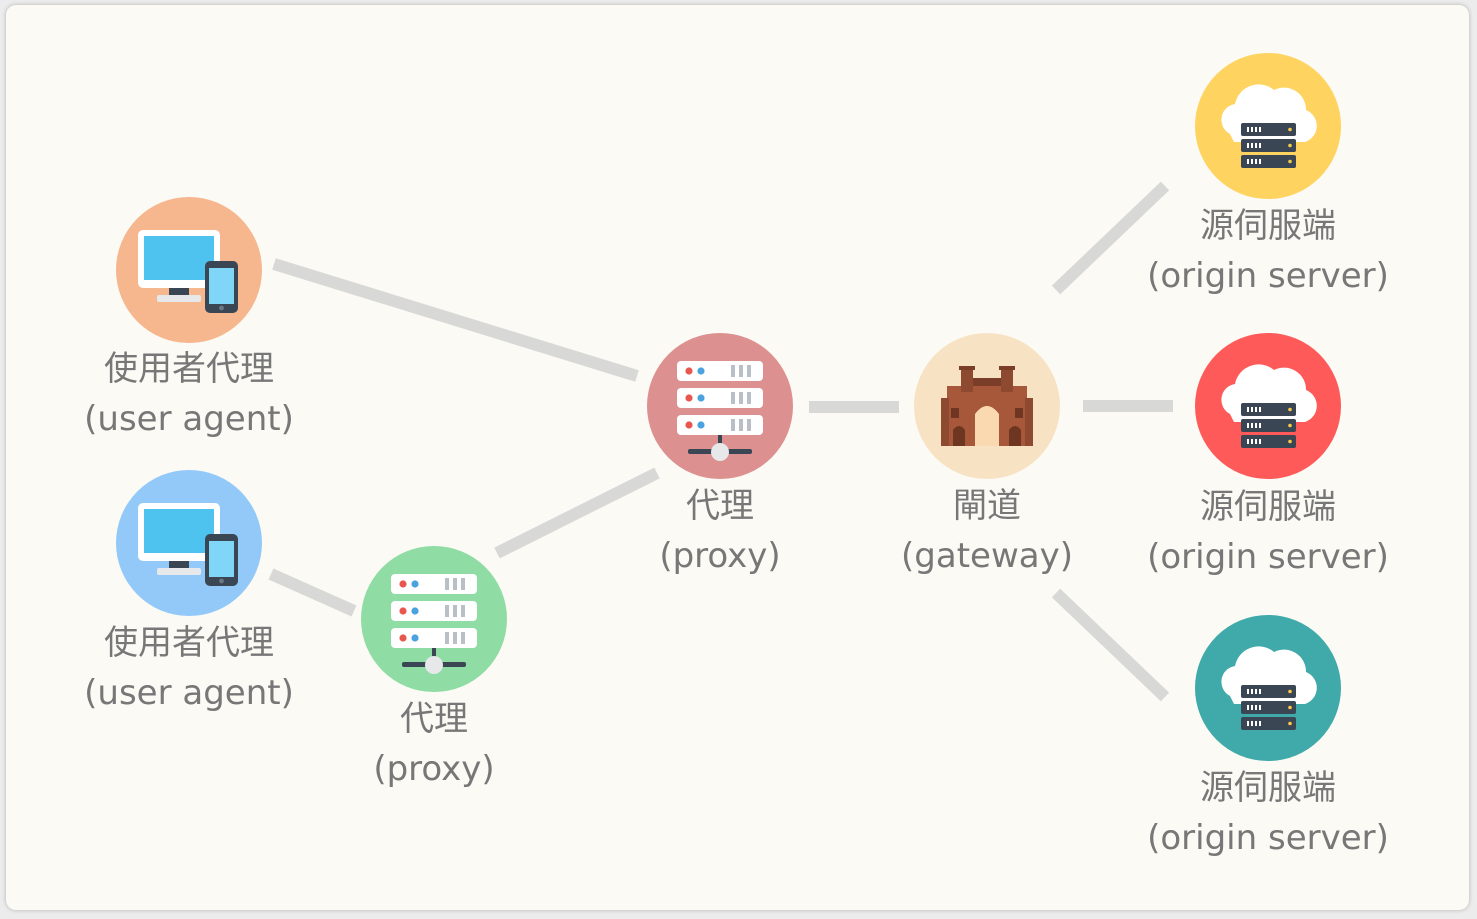 This screenshot has height=919, width=1477. What do you see at coordinates (189, 394) in the screenshot?
I see `label-user-agent-1: 使用者代理 (user agent)` at bounding box center [189, 394].